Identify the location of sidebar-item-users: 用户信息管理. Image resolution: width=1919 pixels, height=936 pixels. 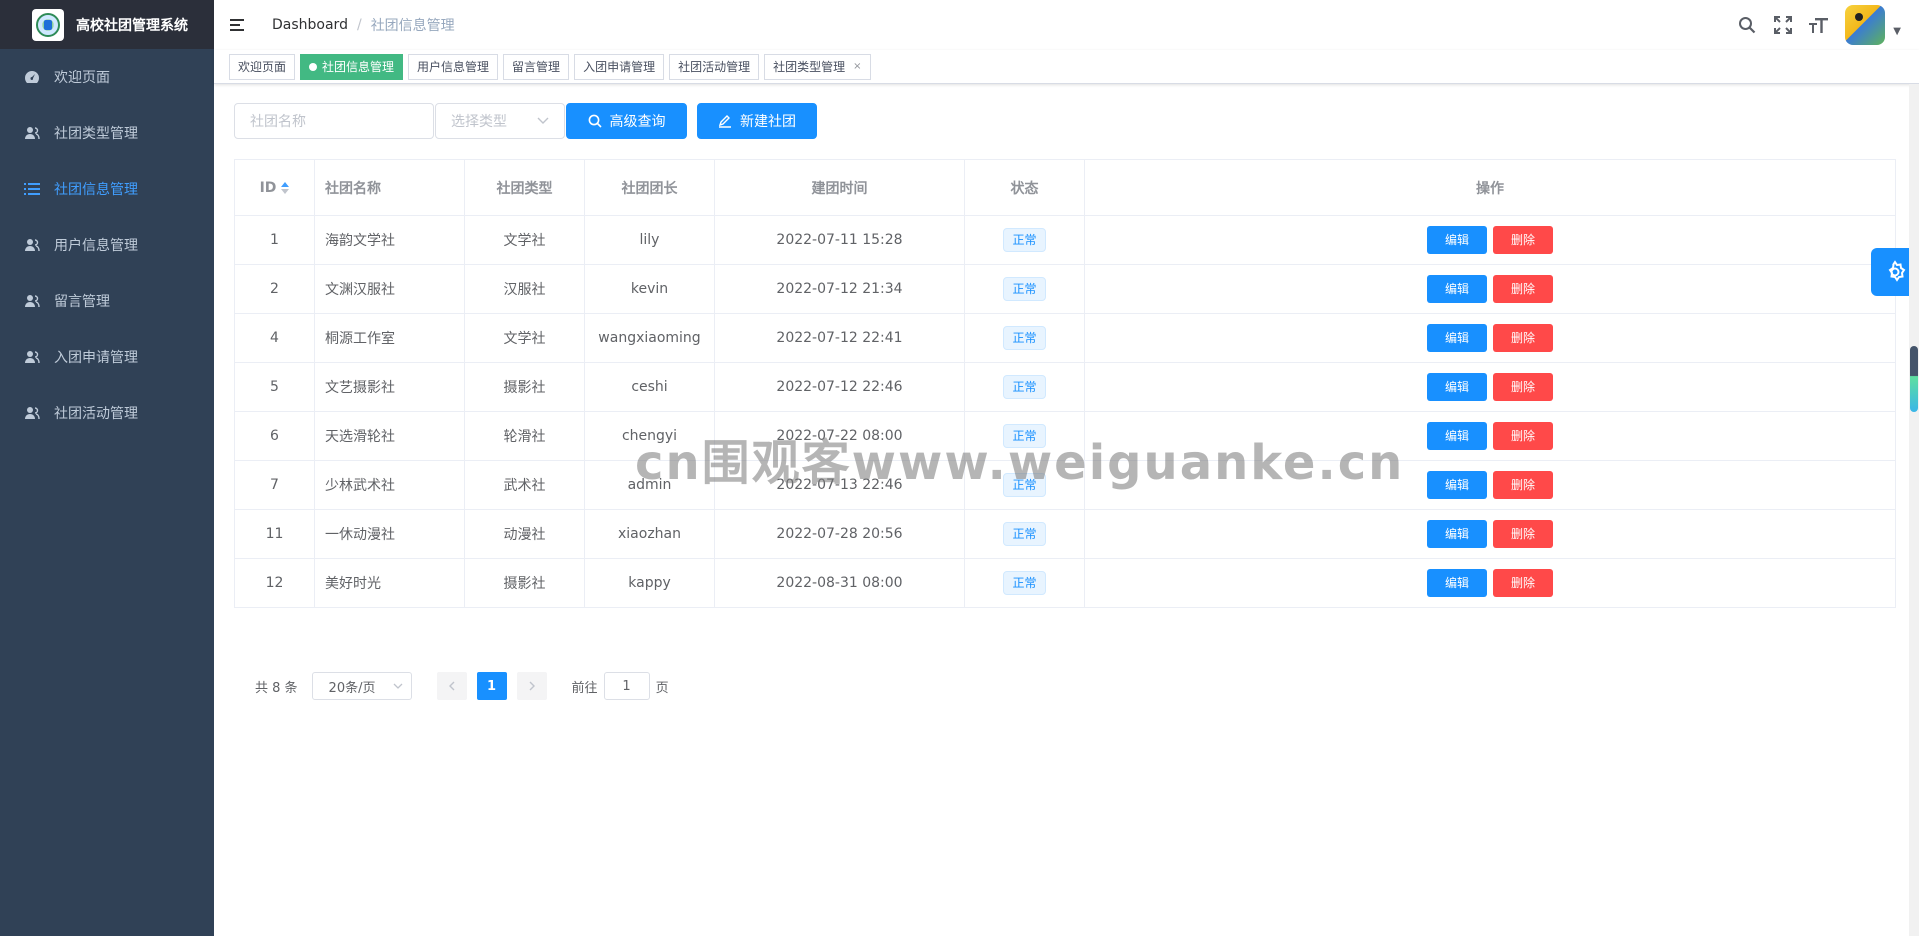
(107, 245).